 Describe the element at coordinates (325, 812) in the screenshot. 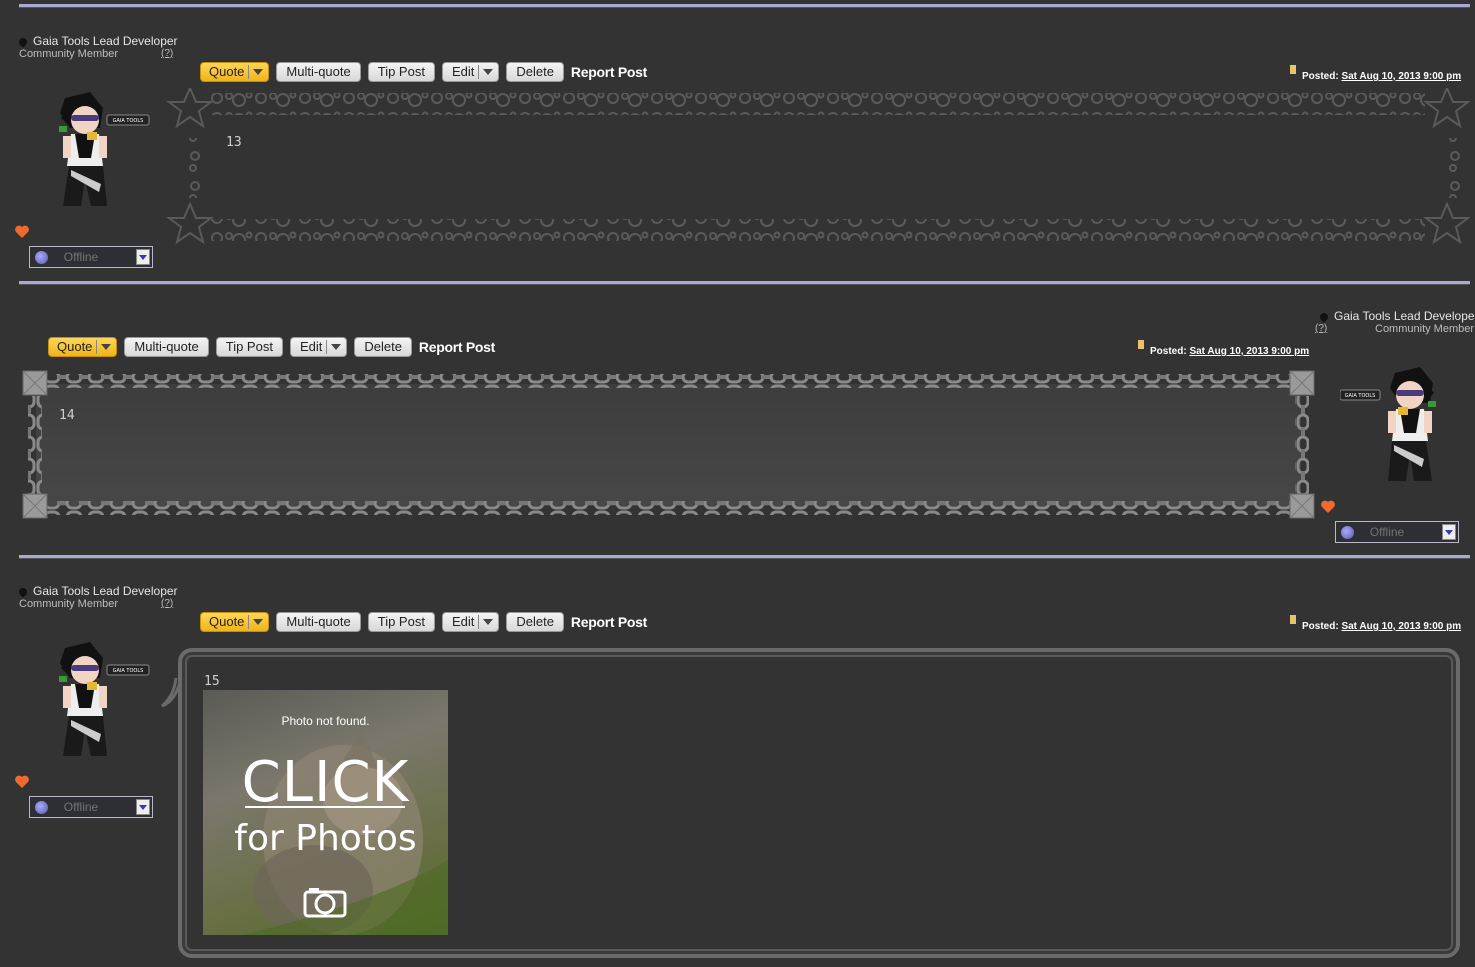

I see `photo-placeholder: Photo not found. CLICK for Photos` at that location.